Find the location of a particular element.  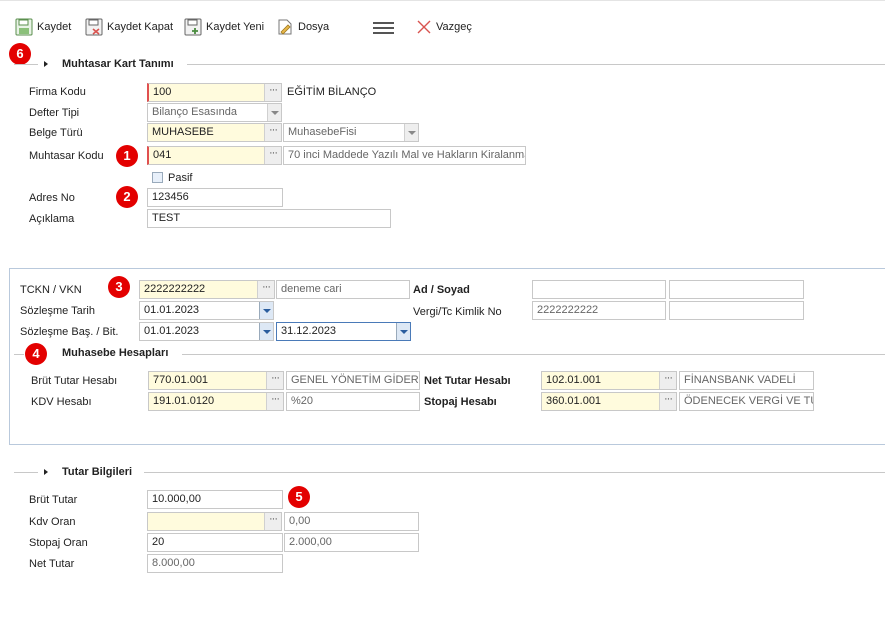

muhtasar-kodu-label: Muhtasar Kodu is located at coordinates (66, 156).